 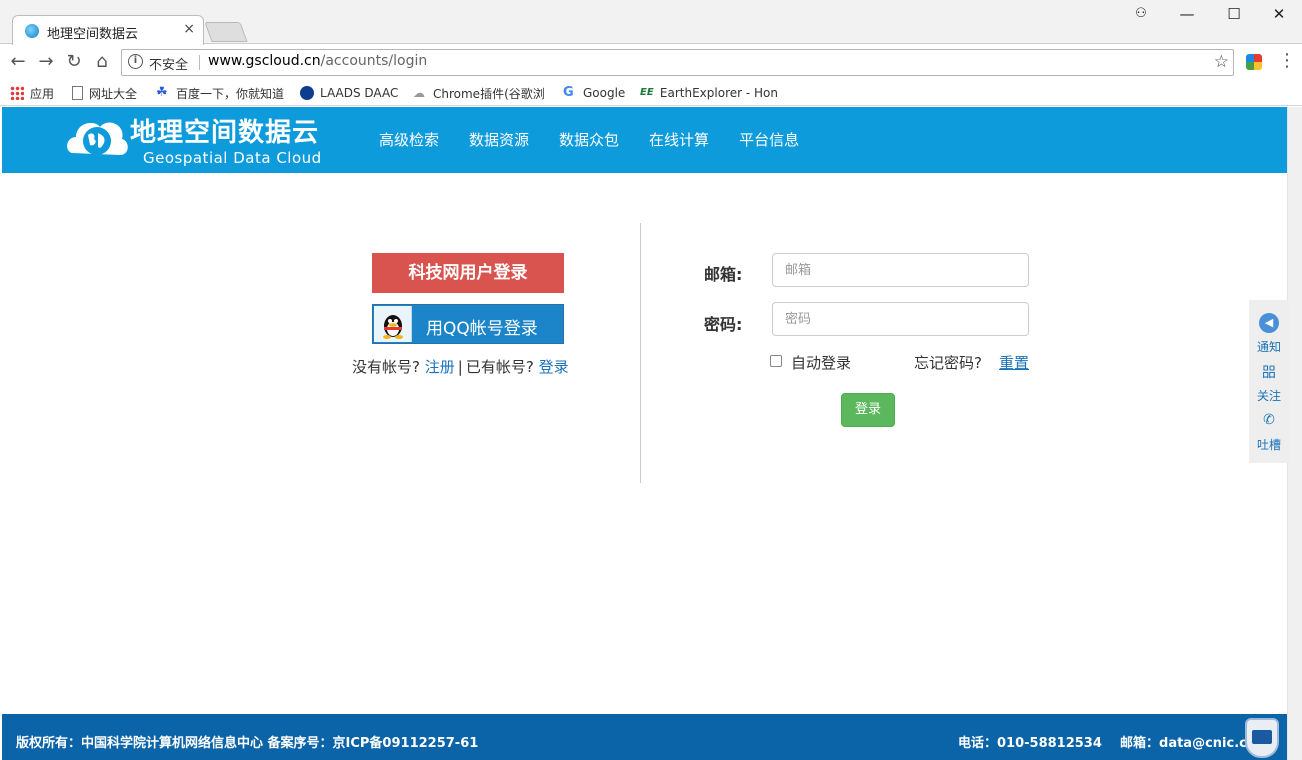 What do you see at coordinates (113, 93) in the screenshot?
I see `bookmark-label: 网址大全` at bounding box center [113, 93].